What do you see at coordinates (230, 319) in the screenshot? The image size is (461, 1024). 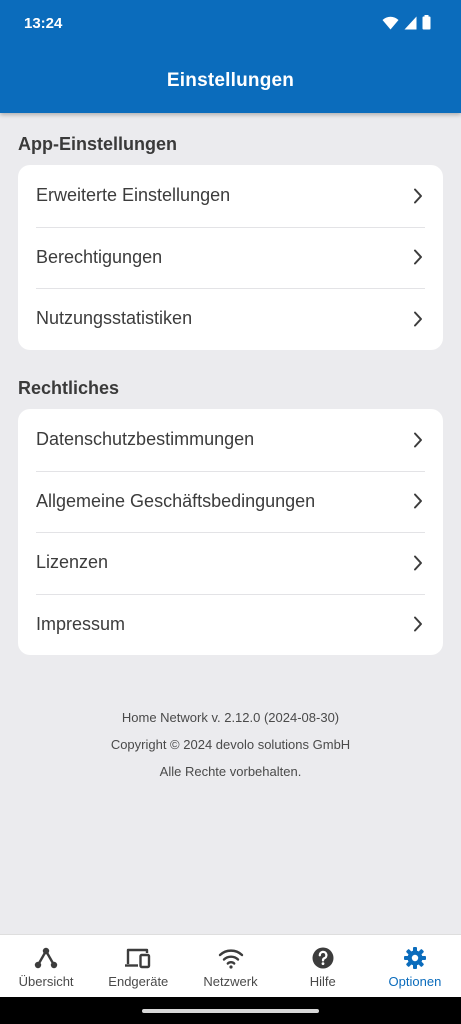 I see `settings-item-usage-statistics: Nutzungsstatistiken` at bounding box center [230, 319].